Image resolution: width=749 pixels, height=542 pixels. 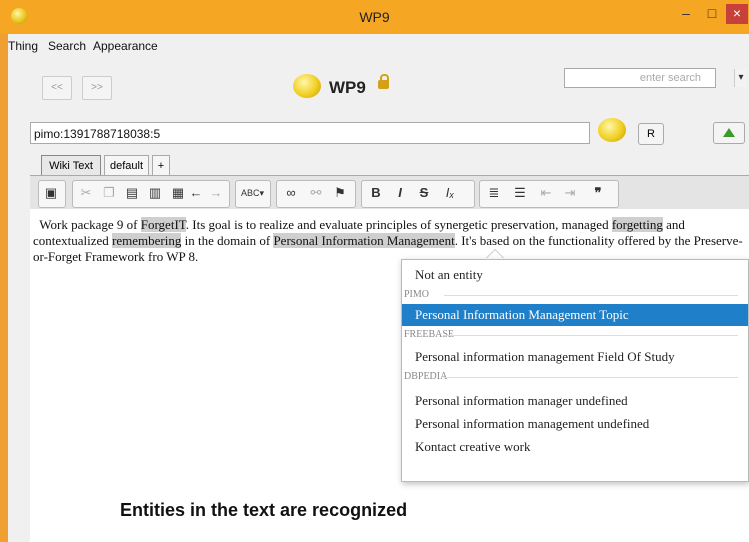 What do you see at coordinates (637, 224) in the screenshot?
I see `entity-highlight: forgetting` at bounding box center [637, 224].